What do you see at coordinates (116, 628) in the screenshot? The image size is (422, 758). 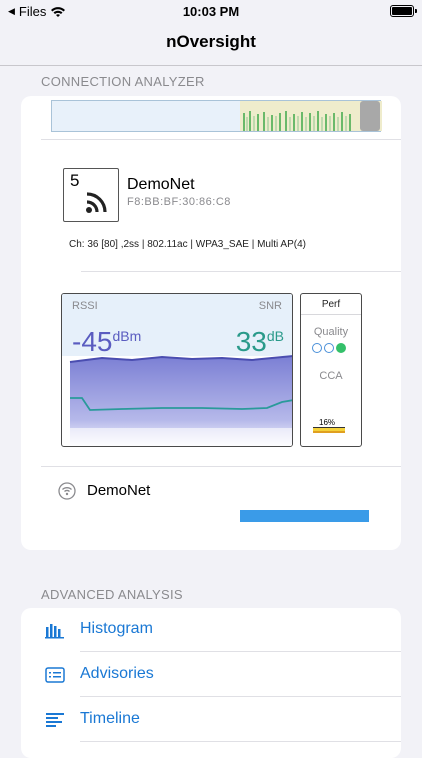 I see `advanced-item-label: Histogram` at bounding box center [116, 628].